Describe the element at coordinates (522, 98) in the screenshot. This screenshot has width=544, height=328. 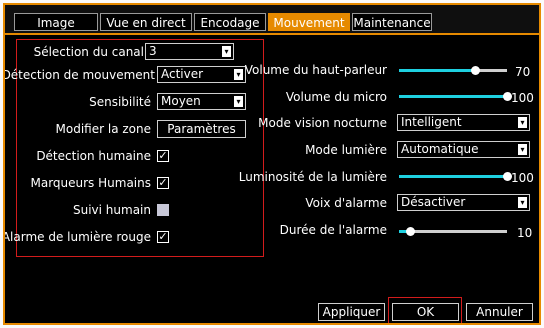
I see `mic-volume-value: 100` at that location.